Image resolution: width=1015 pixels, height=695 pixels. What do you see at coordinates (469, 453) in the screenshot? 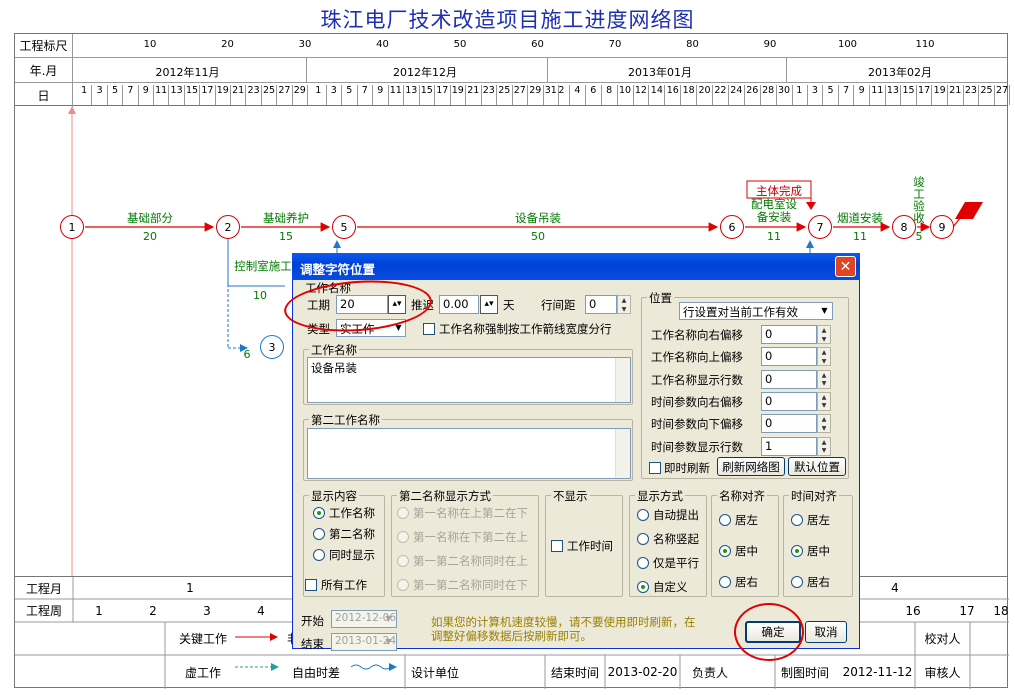
I see `second-name-textarea` at bounding box center [469, 453].